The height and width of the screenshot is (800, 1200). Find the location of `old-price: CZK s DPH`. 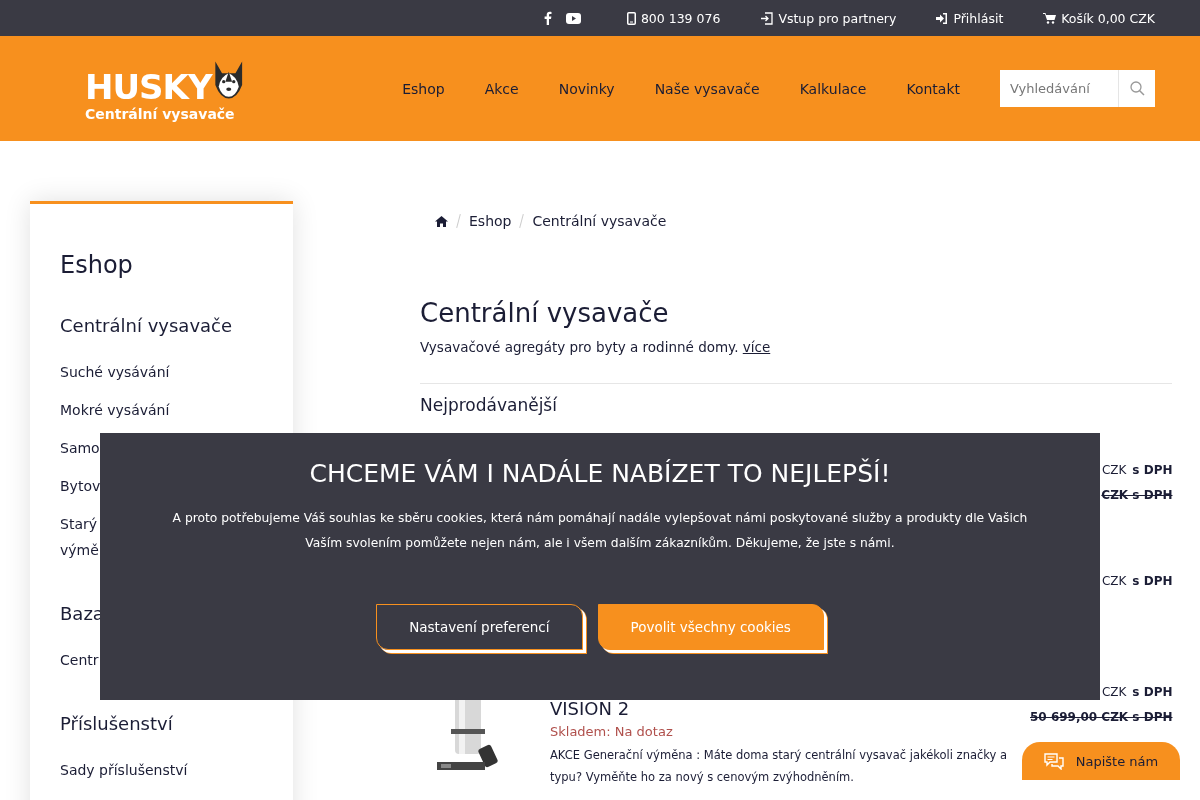

old-price: CZK s DPH is located at coordinates (1137, 495).